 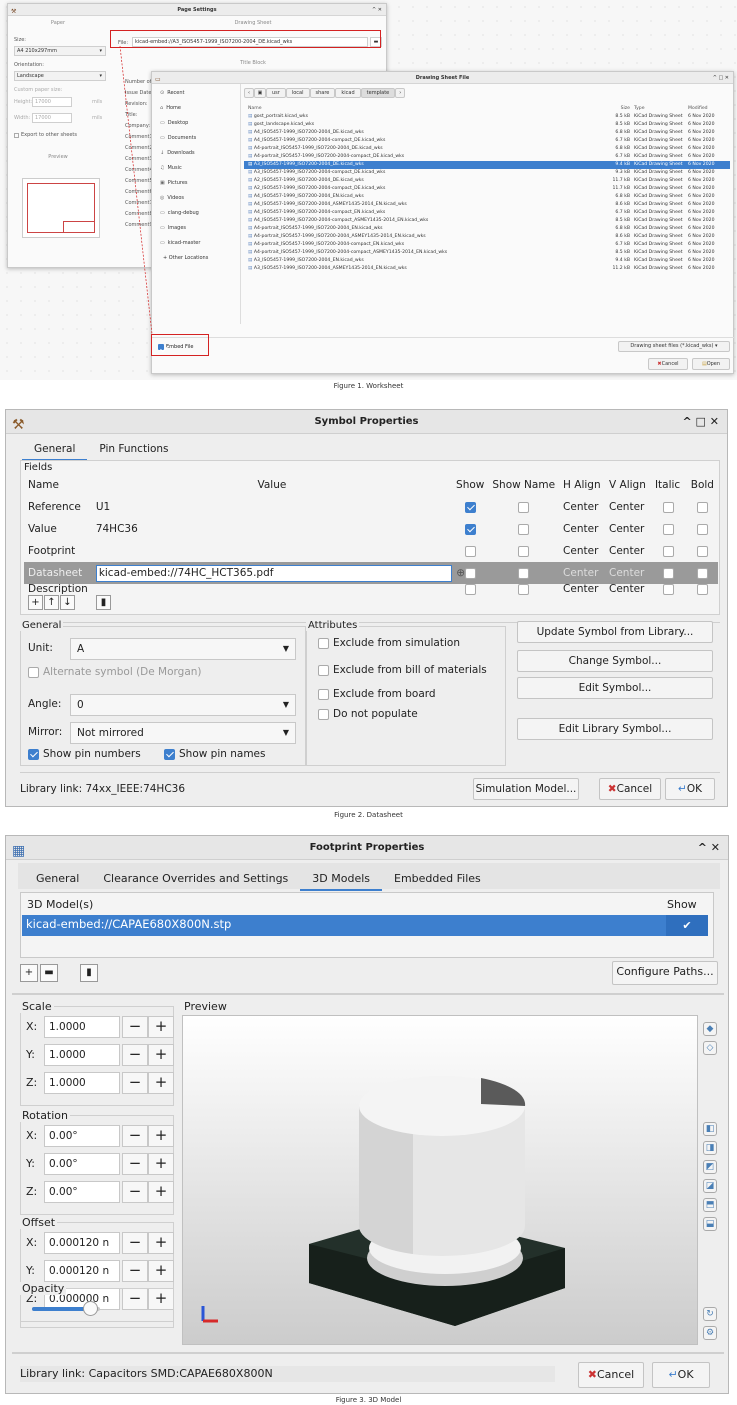 I want to click on bold-checkbox, so click(x=702, y=507).